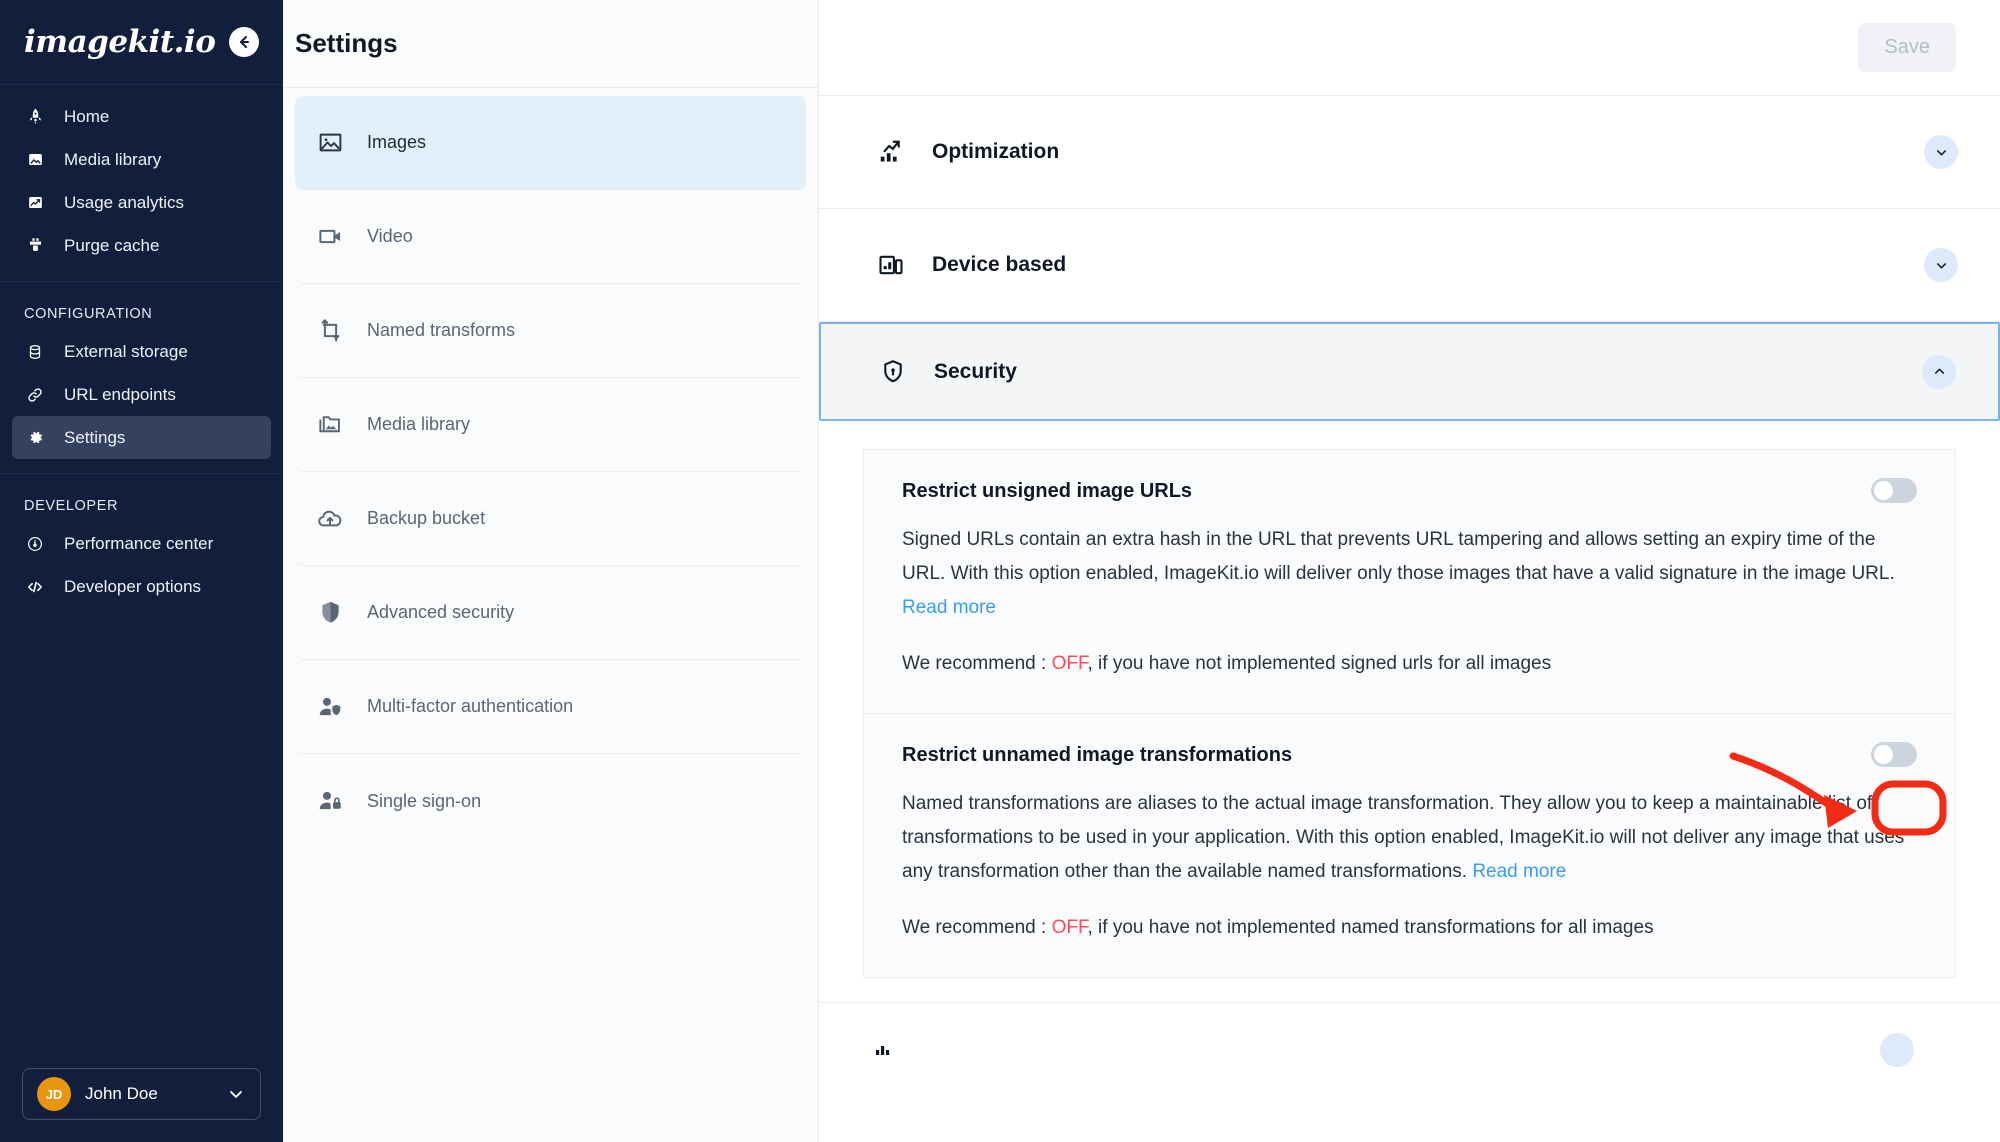 This screenshot has width=2000, height=1142. What do you see at coordinates (141, 245) in the screenshot?
I see `sidebar-item-purge-cache: Purge cache` at bounding box center [141, 245].